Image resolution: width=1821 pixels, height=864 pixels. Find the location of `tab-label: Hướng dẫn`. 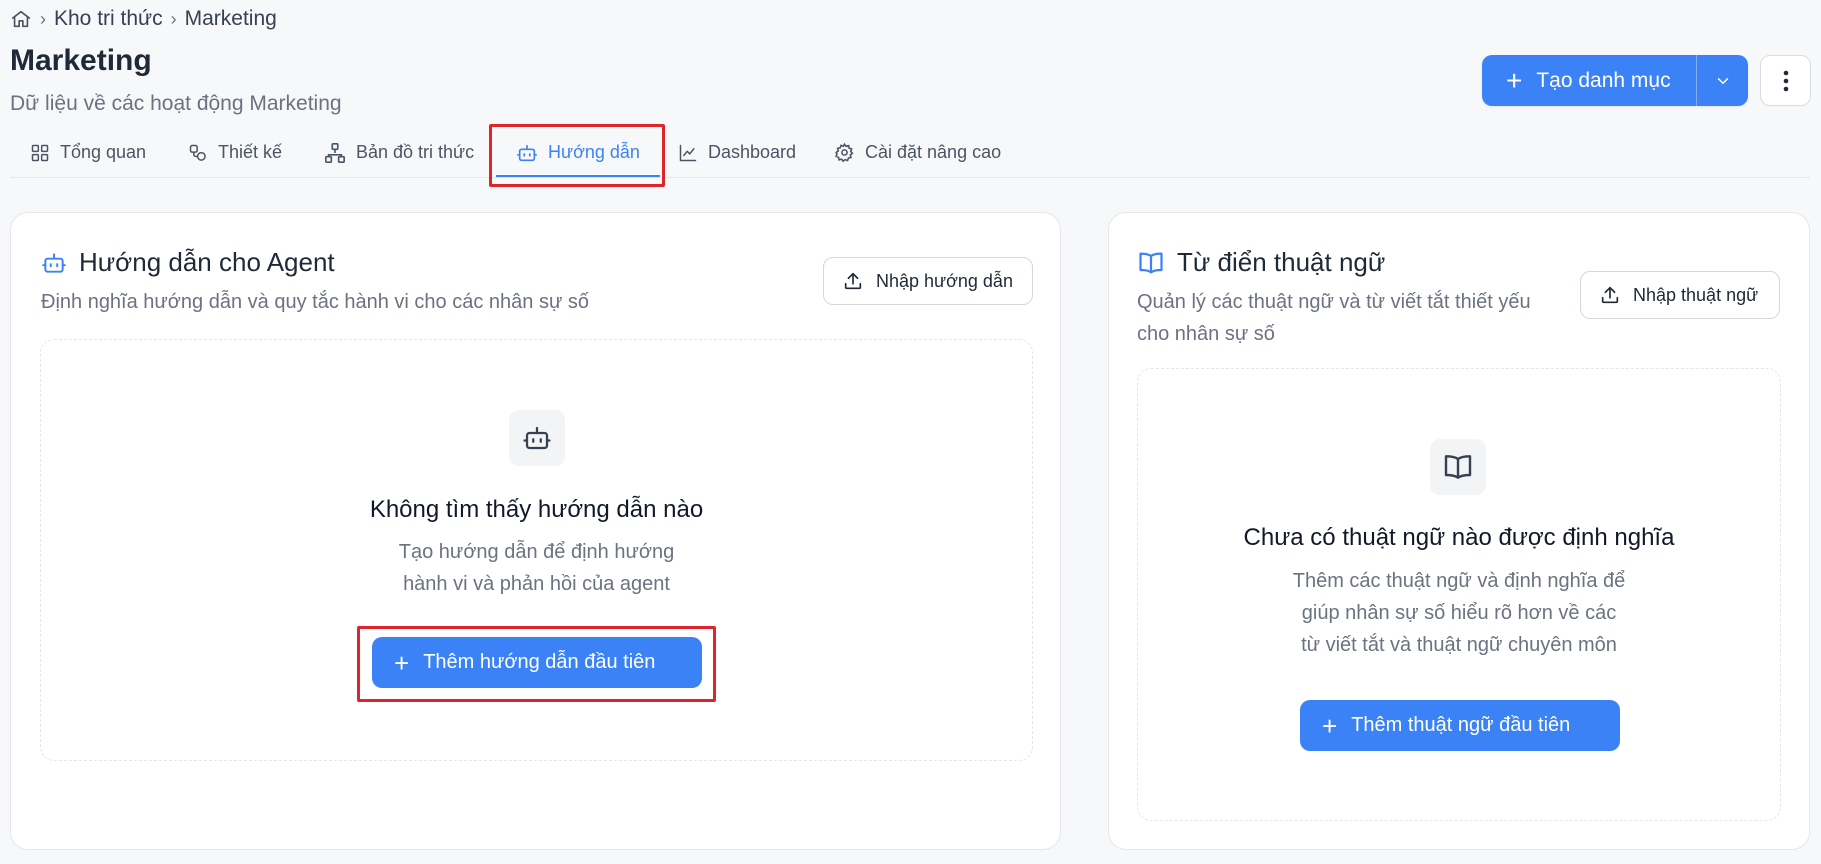

tab-label: Hướng dẫn is located at coordinates (594, 152).